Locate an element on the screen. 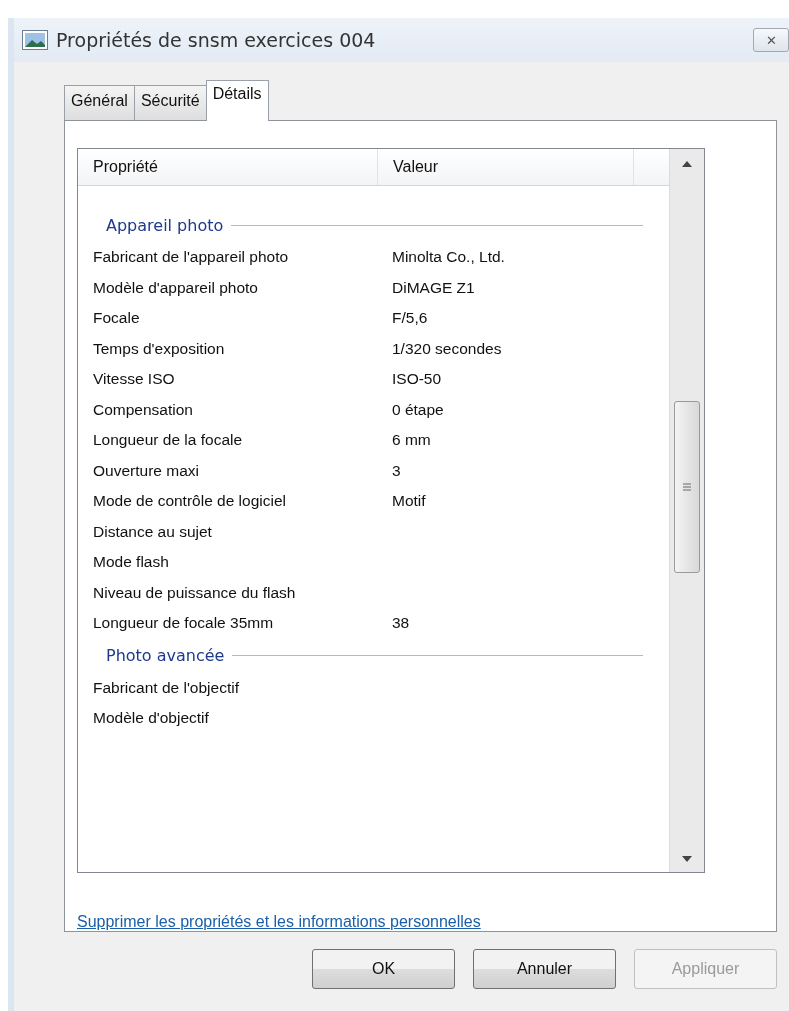 Image resolution: width=789 pixels, height=1011 pixels. property-value: Minolta Co., Ltd. is located at coordinates (448, 257).